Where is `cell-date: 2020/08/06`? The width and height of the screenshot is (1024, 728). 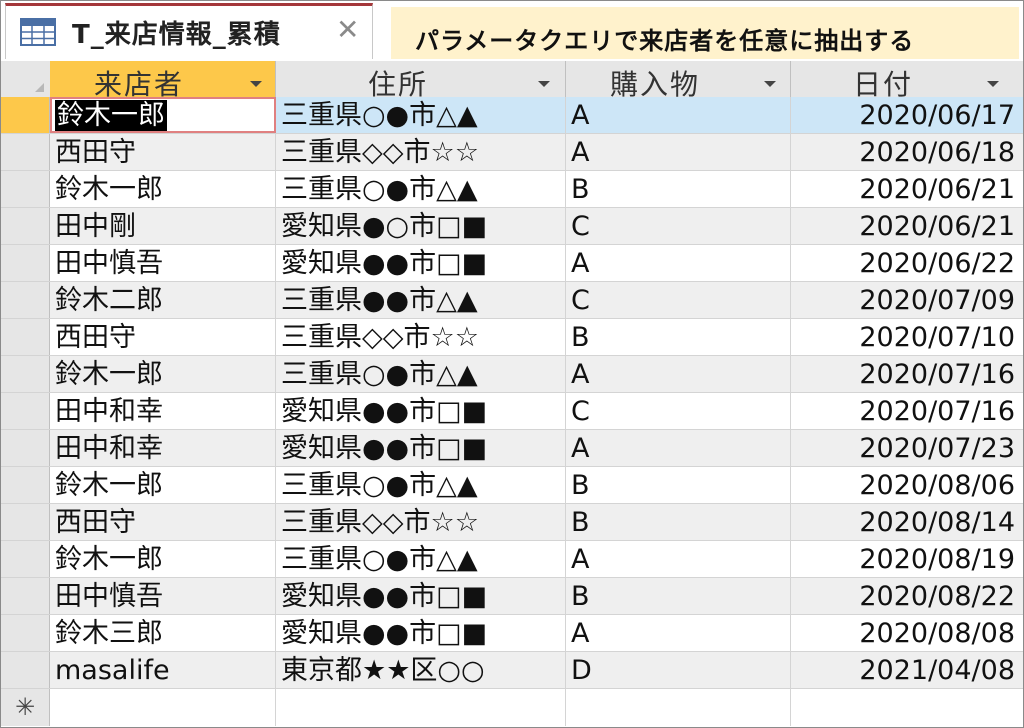 cell-date: 2020/08/06 is located at coordinates (907, 485).